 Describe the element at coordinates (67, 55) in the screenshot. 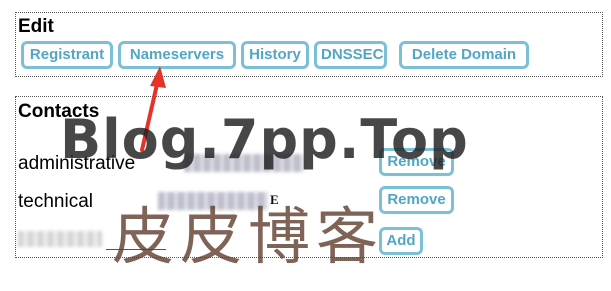

I see `registrant-button: Registrant` at that location.